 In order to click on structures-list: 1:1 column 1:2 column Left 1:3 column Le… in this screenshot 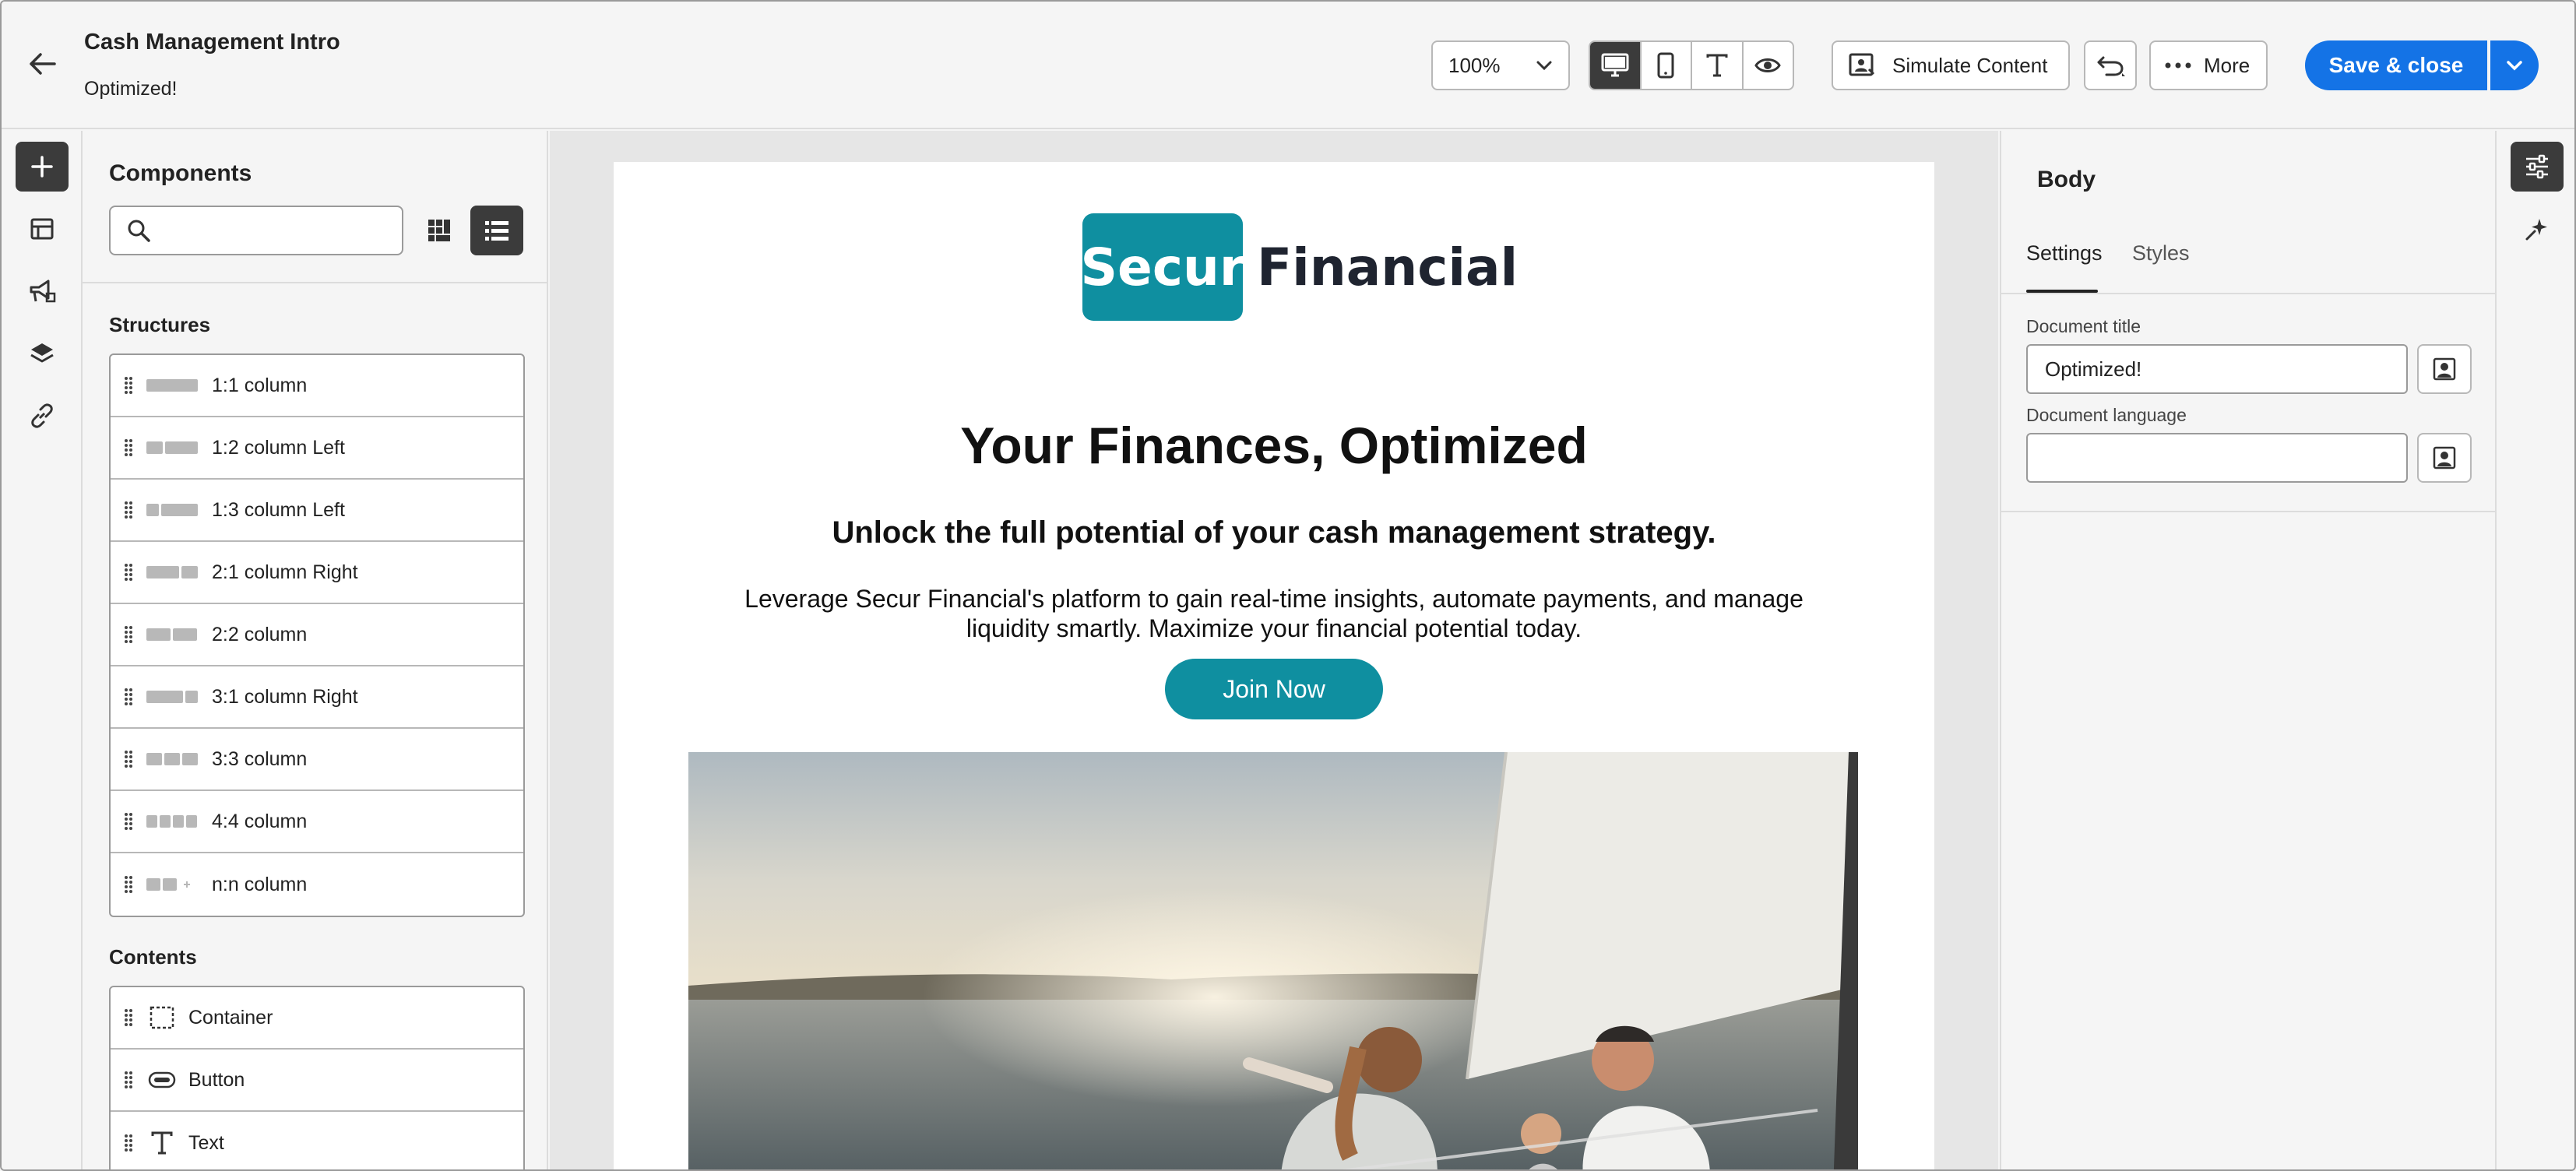, I will do `click(317, 635)`.